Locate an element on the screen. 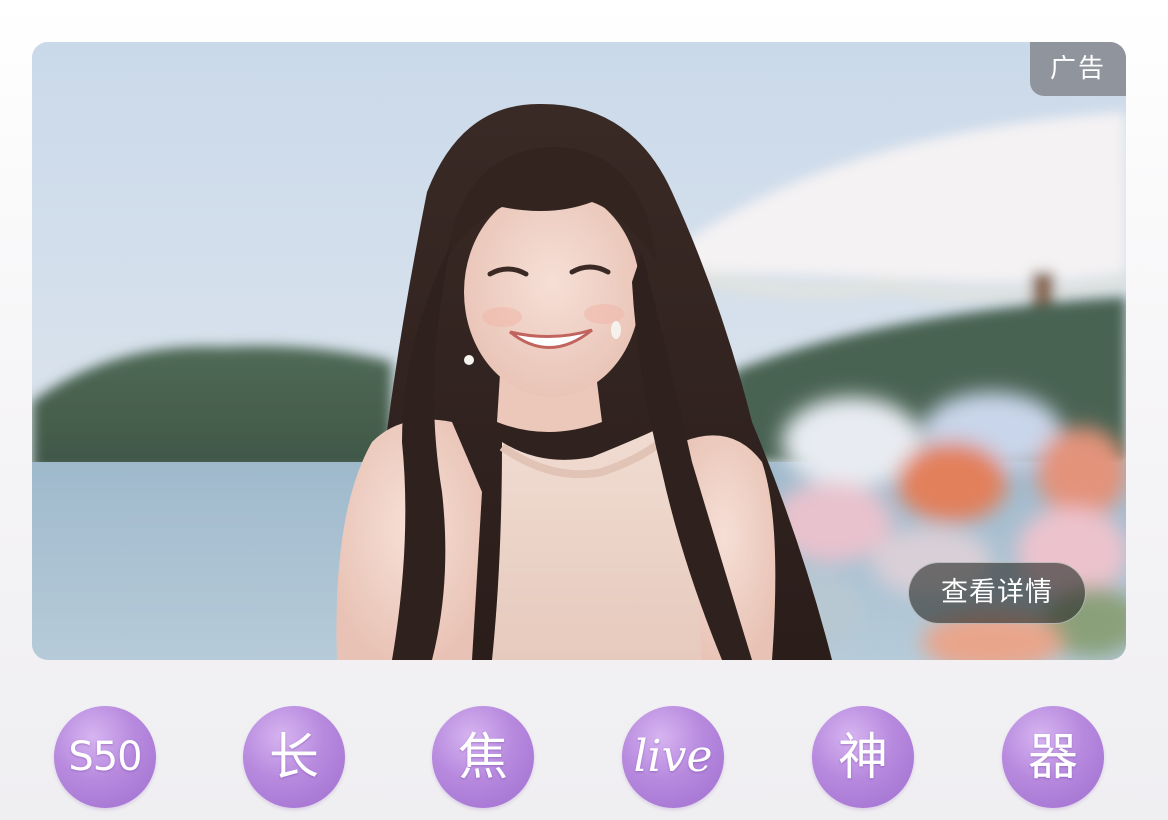  badge-live: live is located at coordinates (673, 757).